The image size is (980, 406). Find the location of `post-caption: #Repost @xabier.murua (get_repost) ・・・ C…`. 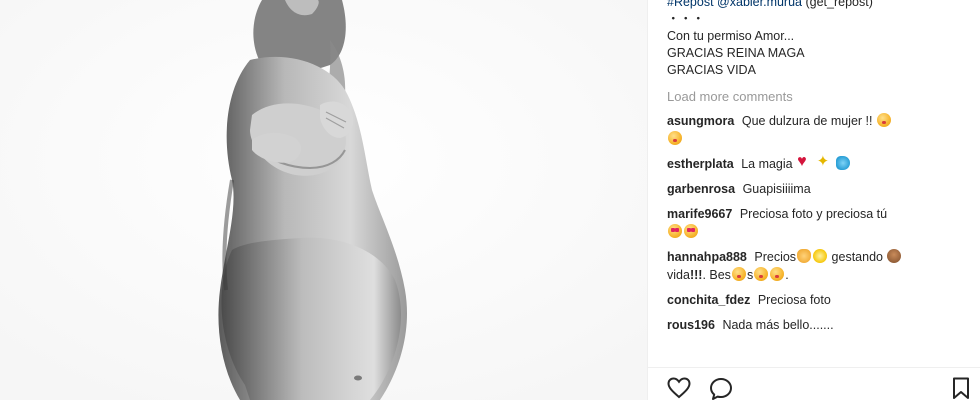

post-caption: #Repost @xabier.murua (get_repost) ・・・ C… is located at coordinates (817, 39).